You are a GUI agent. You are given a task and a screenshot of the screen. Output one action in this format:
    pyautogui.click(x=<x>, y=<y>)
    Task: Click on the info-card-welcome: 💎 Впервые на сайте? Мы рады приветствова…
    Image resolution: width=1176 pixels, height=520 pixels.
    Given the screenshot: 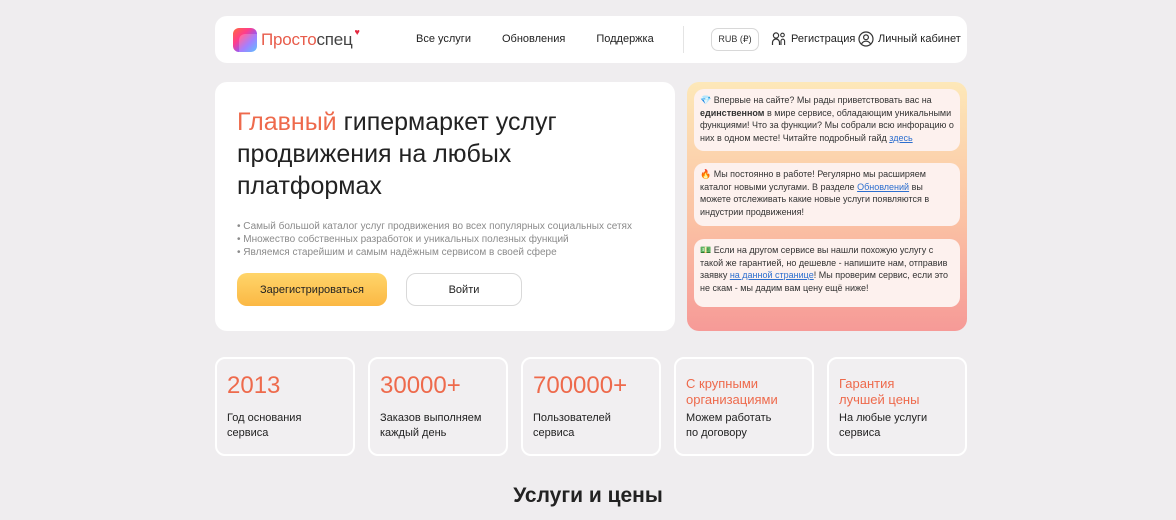 What is the action you would take?
    pyautogui.click(x=827, y=120)
    